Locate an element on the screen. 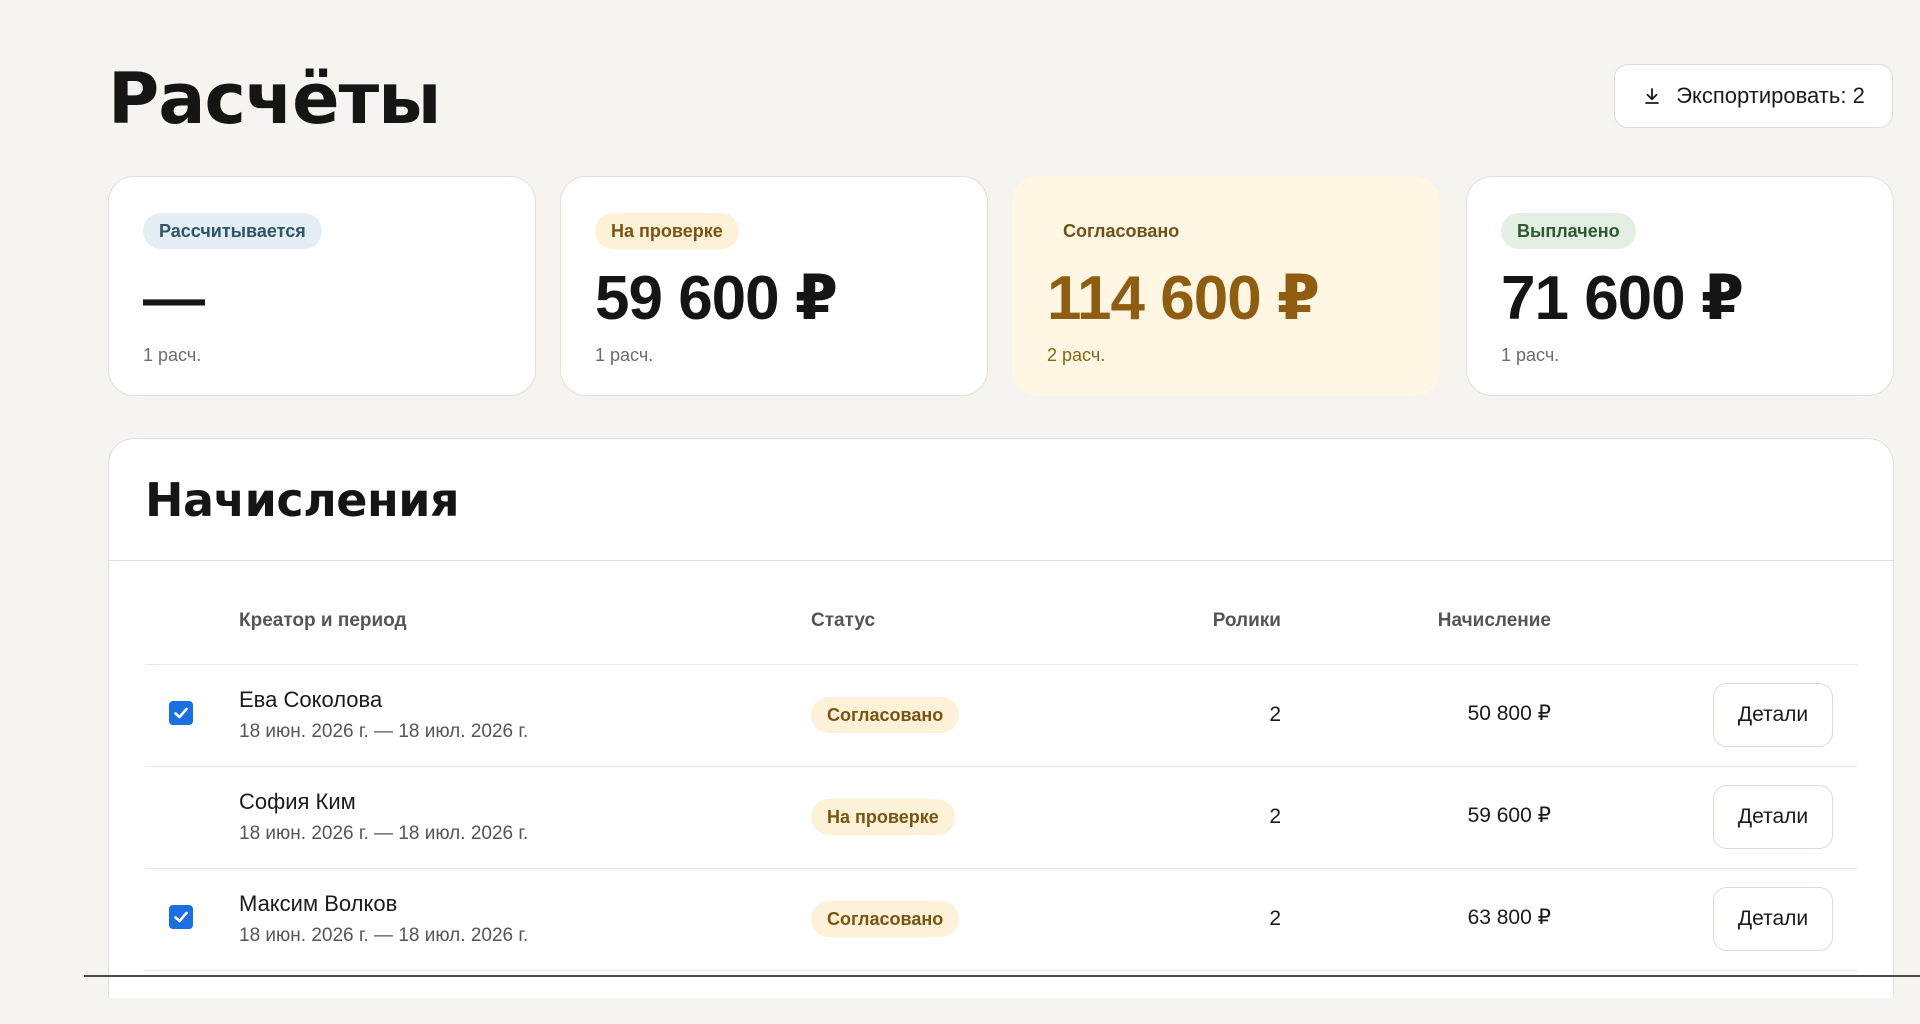 This screenshot has height=1024, width=1920. status-badge: Рассчитывается is located at coordinates (232, 231).